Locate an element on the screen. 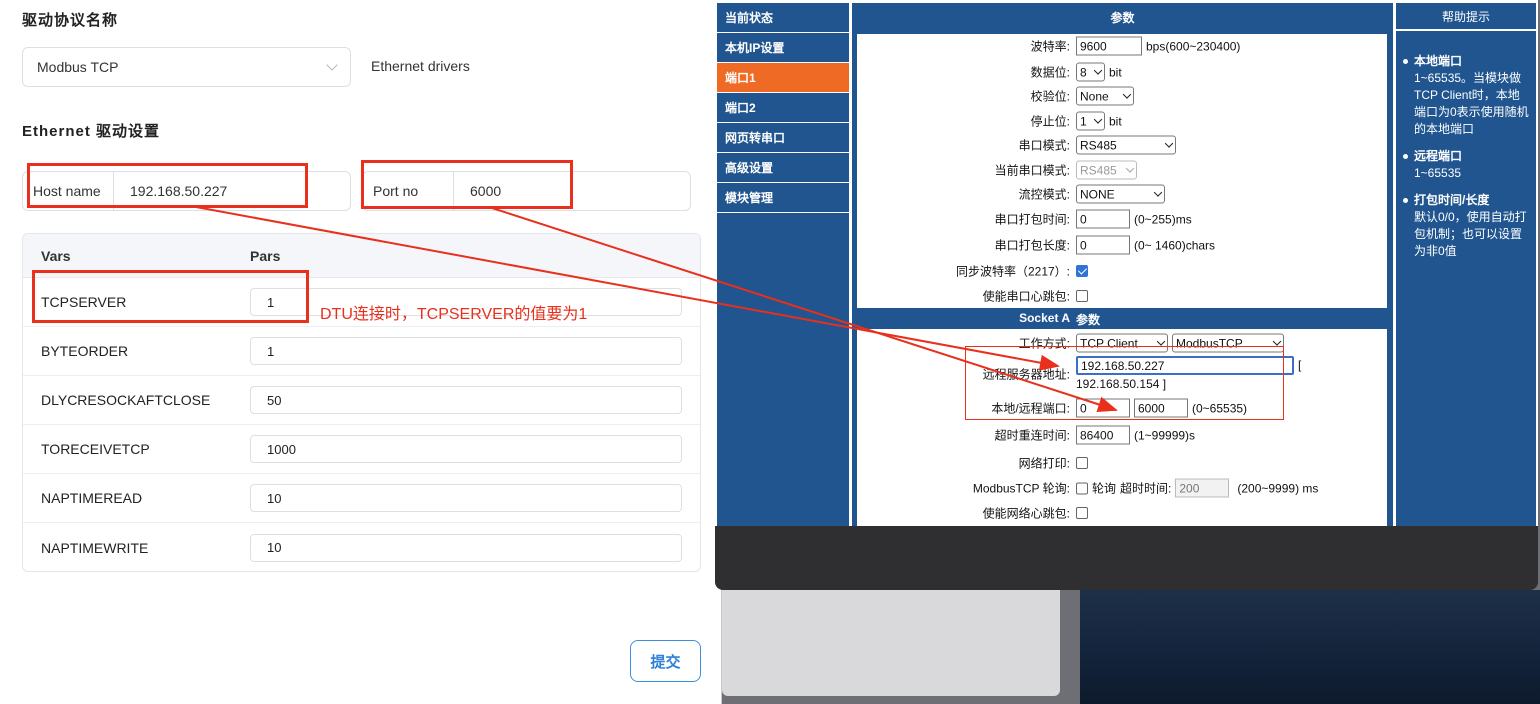 This screenshot has width=1540, height=704. arrow-host-to-remote-addr is located at coordinates (627, 288).